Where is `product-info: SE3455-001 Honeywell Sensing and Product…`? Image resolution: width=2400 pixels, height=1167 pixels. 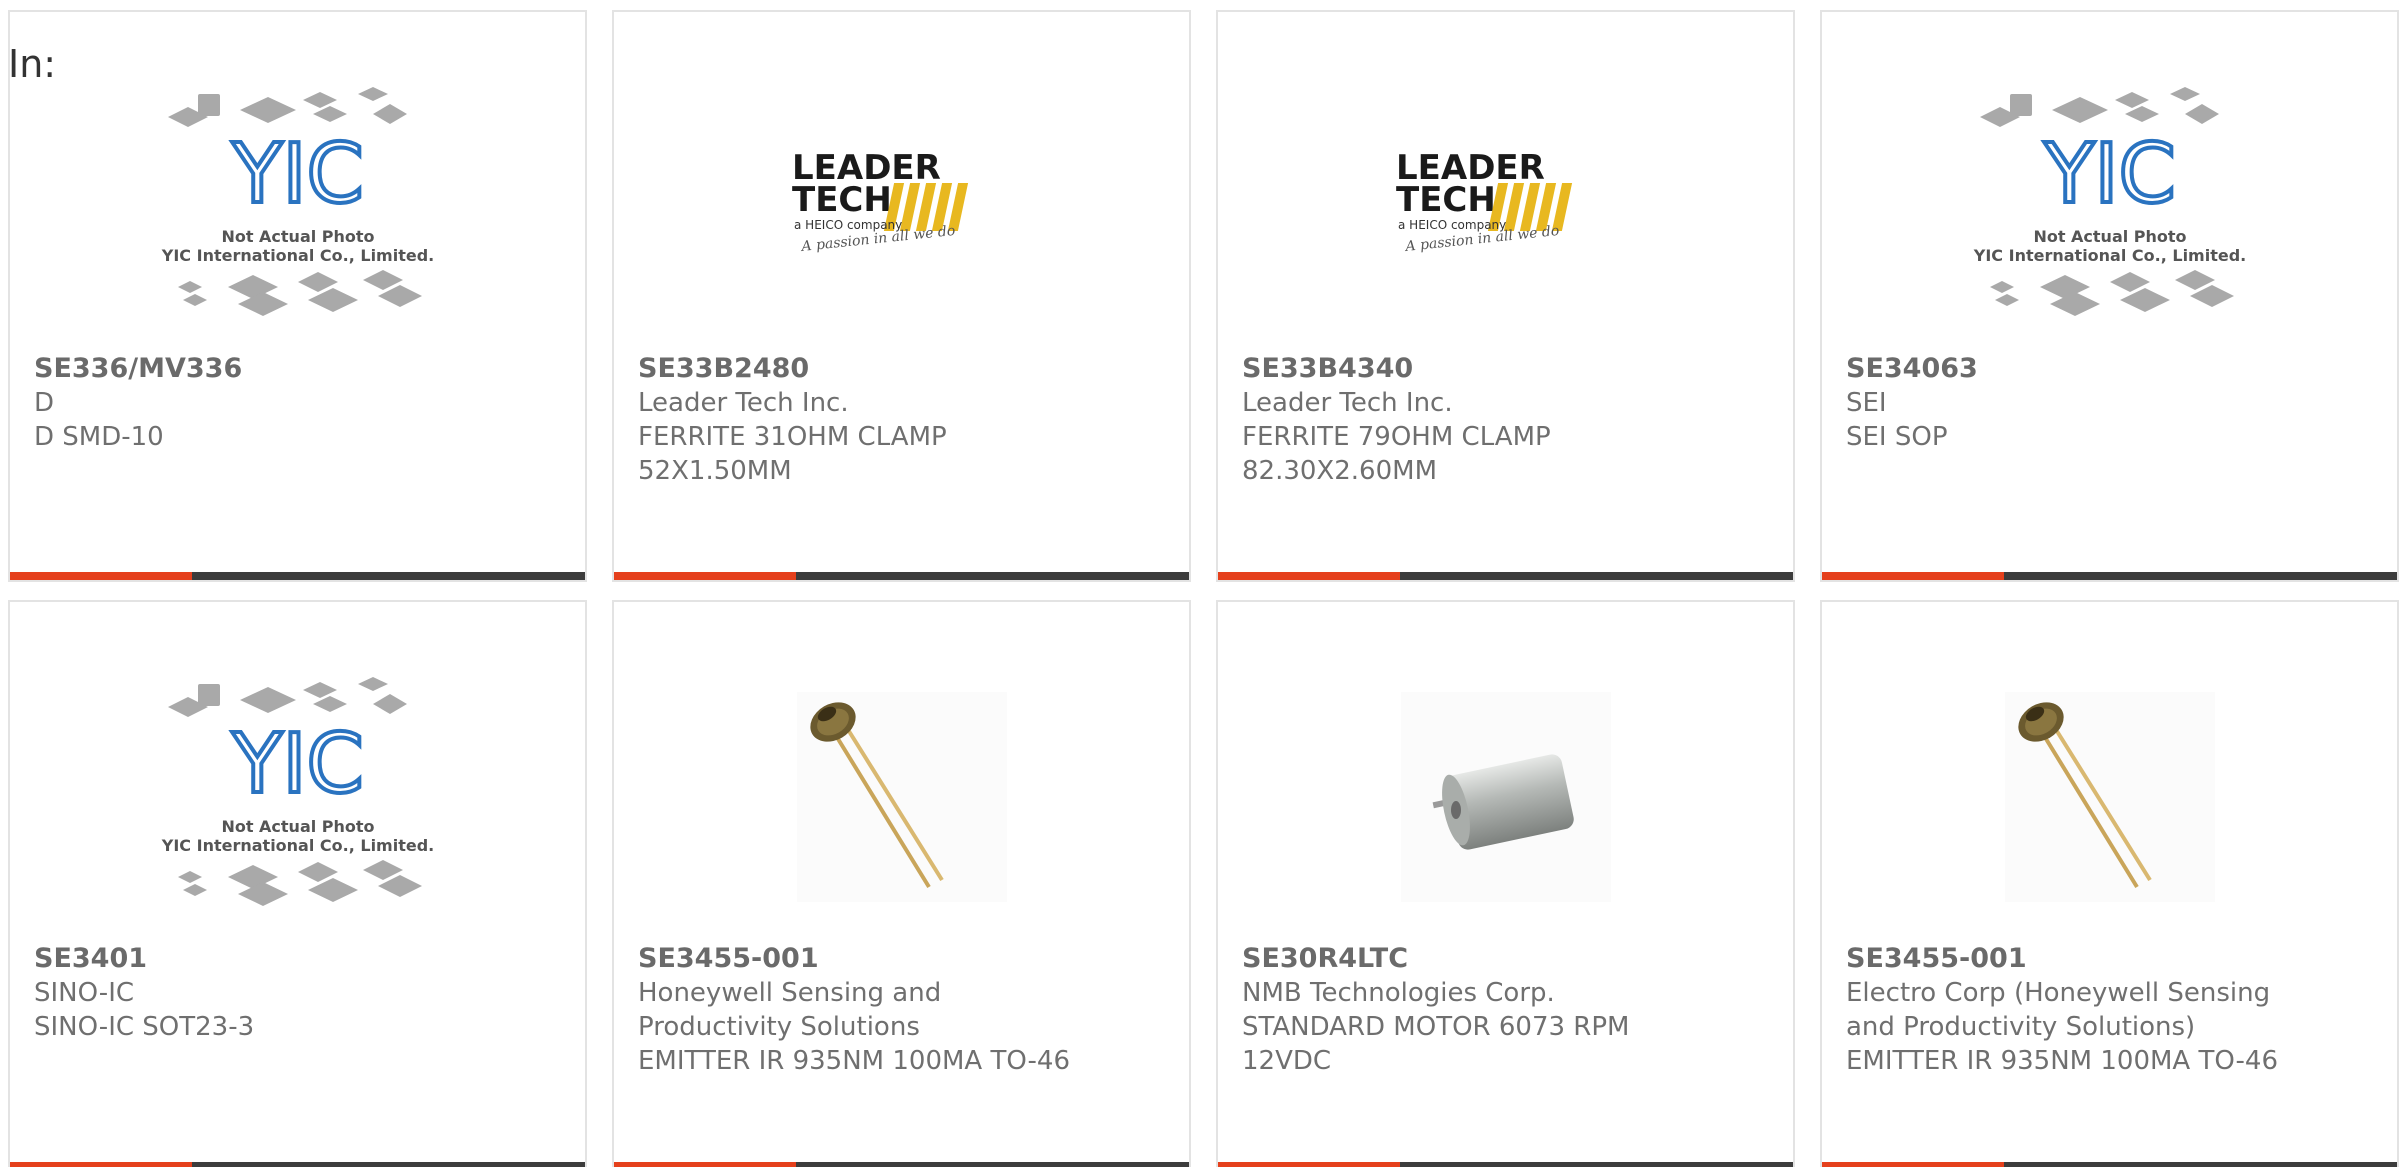
product-info: SE3455-001 Honeywell Sensing and Product… is located at coordinates (903, 1010).